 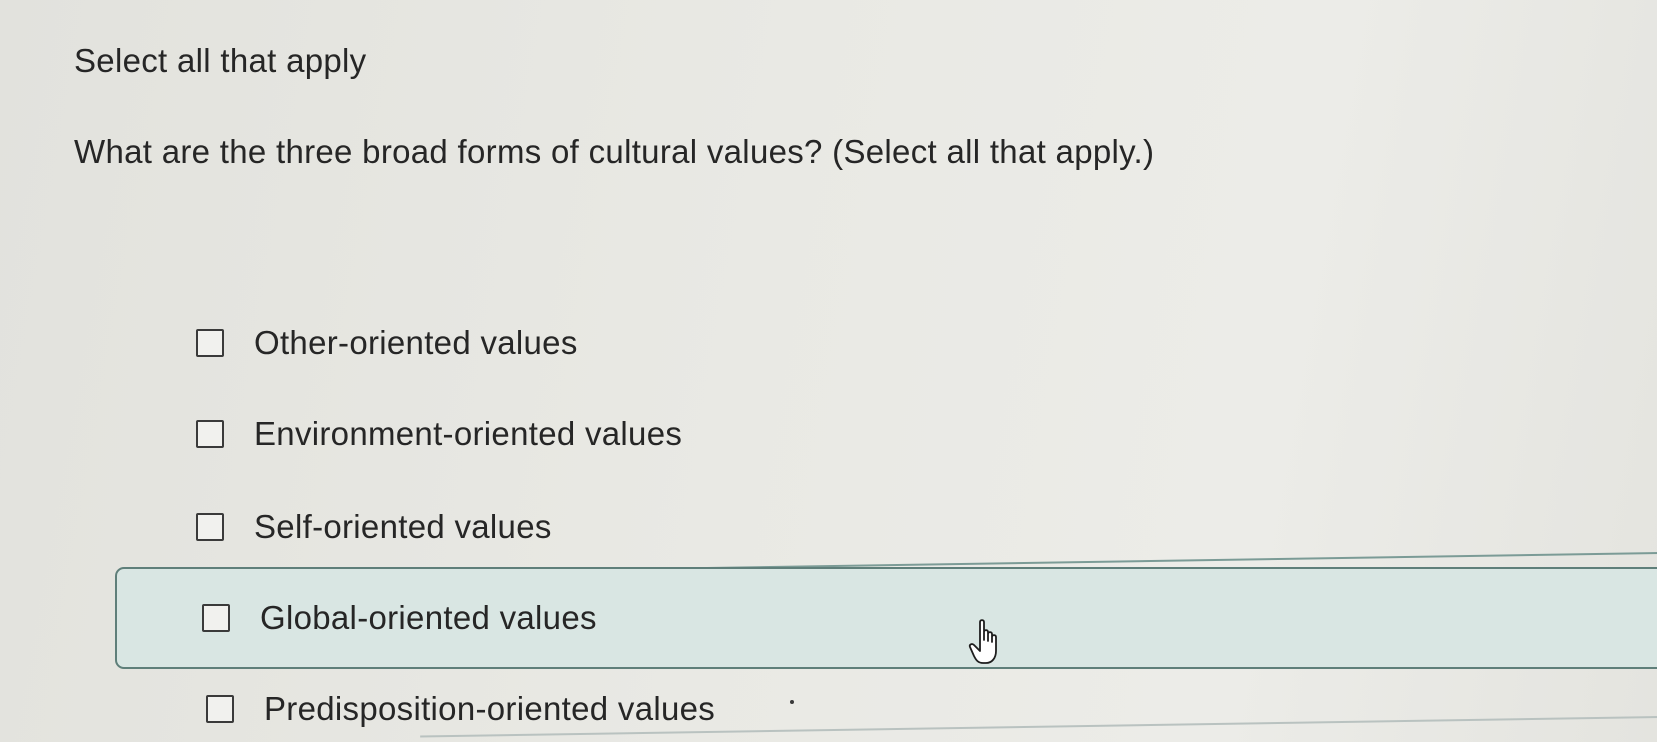 I want to click on option-self-oriented: Self-oriented values, so click(x=374, y=527).